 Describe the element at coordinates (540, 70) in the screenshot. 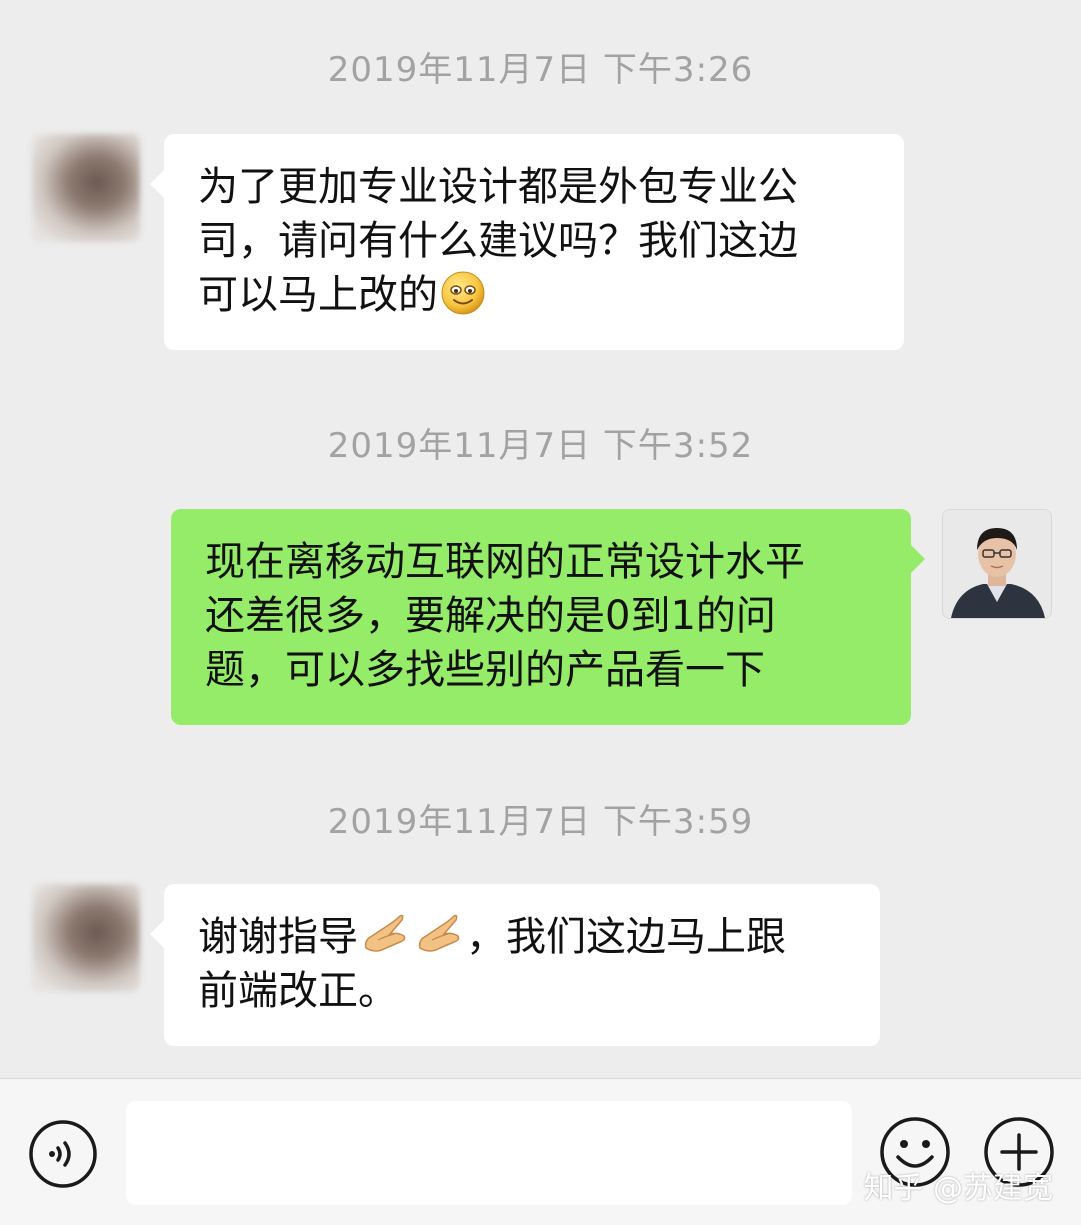

I see `timestamp: 2019年11月7日 下午3:26` at that location.